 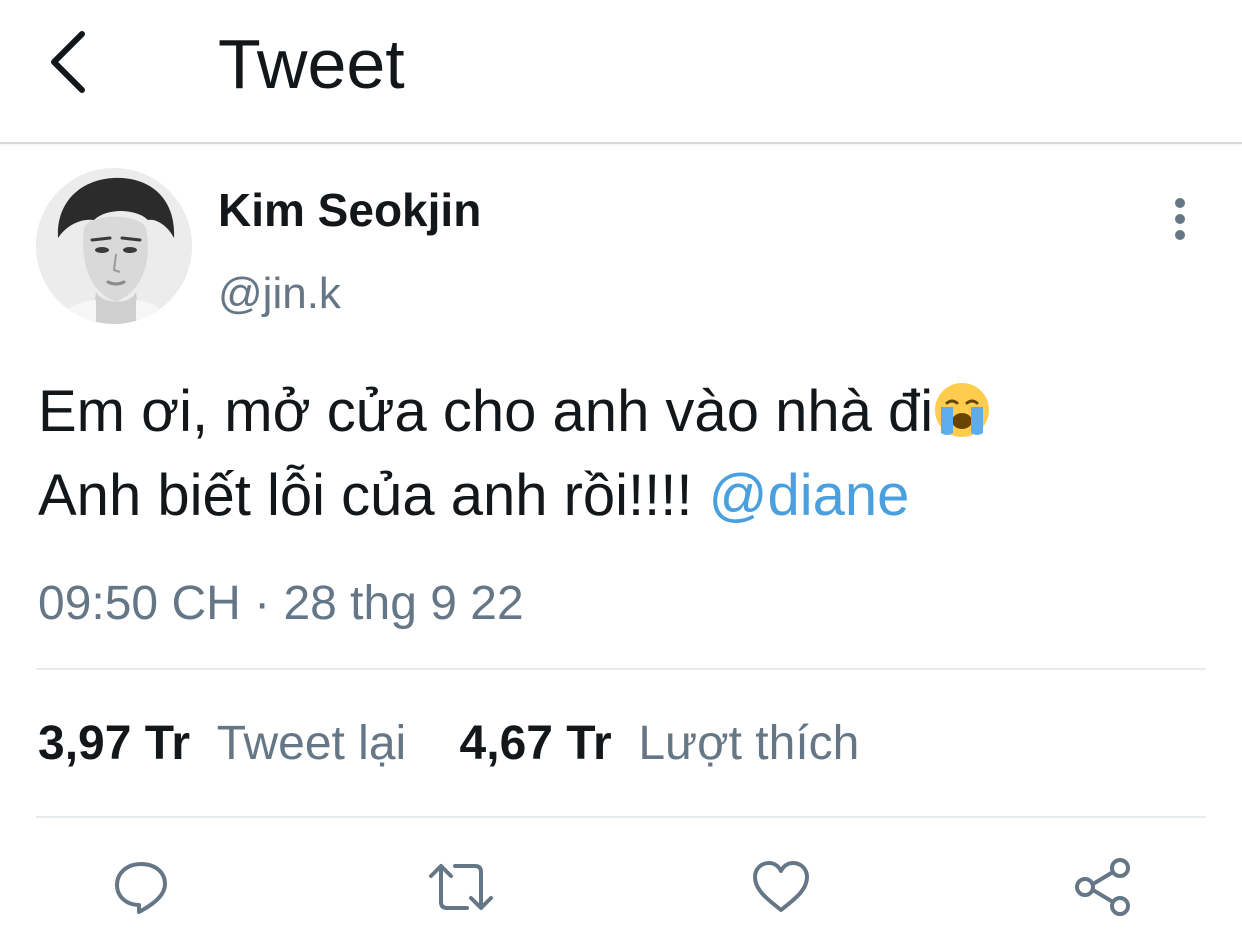 What do you see at coordinates (311, 64) in the screenshot?
I see `page-title: Tweet` at bounding box center [311, 64].